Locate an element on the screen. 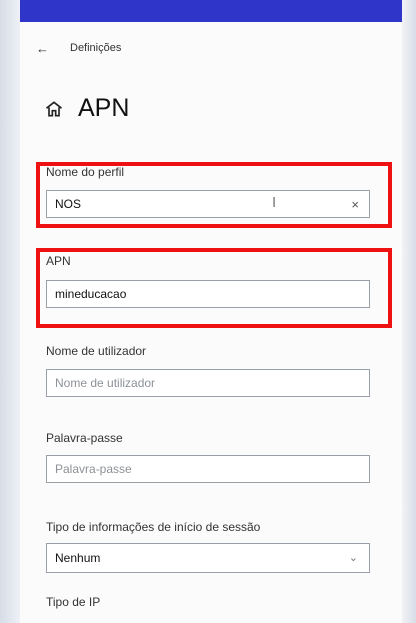 The width and height of the screenshot is (416, 623). username-label: Nome de utilizador is located at coordinates (96, 351).